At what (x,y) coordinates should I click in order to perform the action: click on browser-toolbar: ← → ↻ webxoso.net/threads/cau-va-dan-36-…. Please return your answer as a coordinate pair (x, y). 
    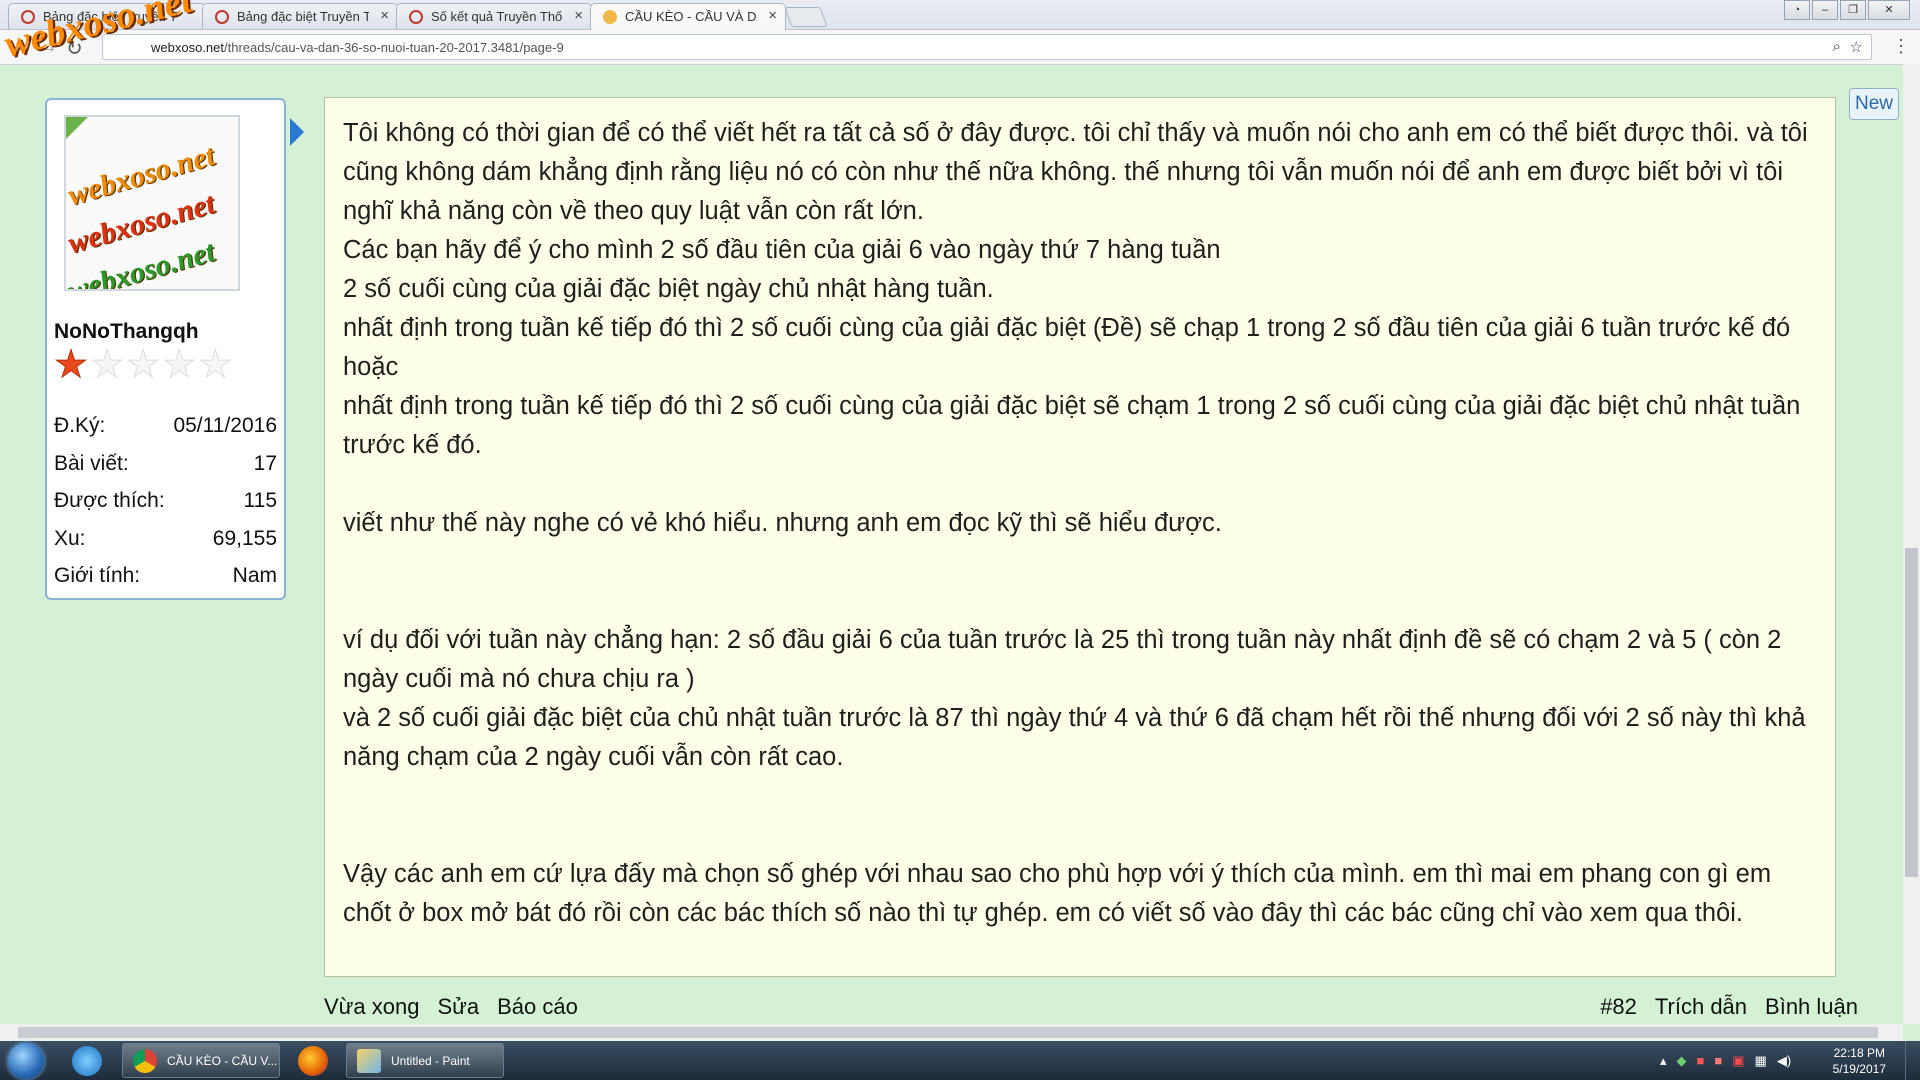
    Looking at the image, I should click on (960, 47).